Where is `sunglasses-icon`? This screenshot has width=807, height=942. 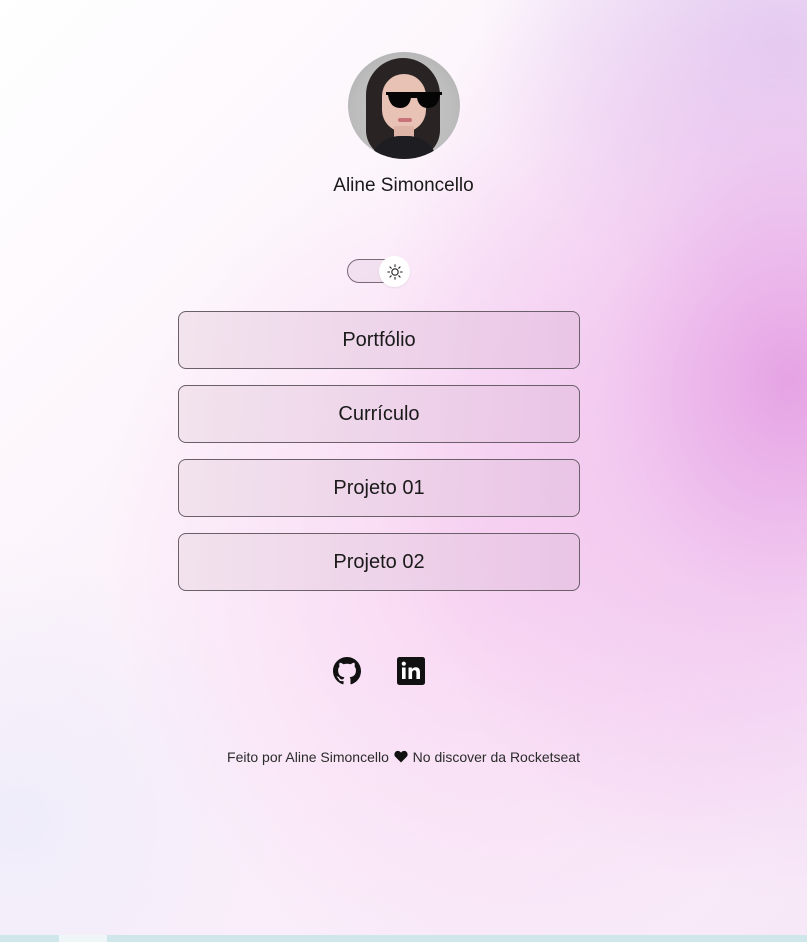 sunglasses-icon is located at coordinates (413, 100).